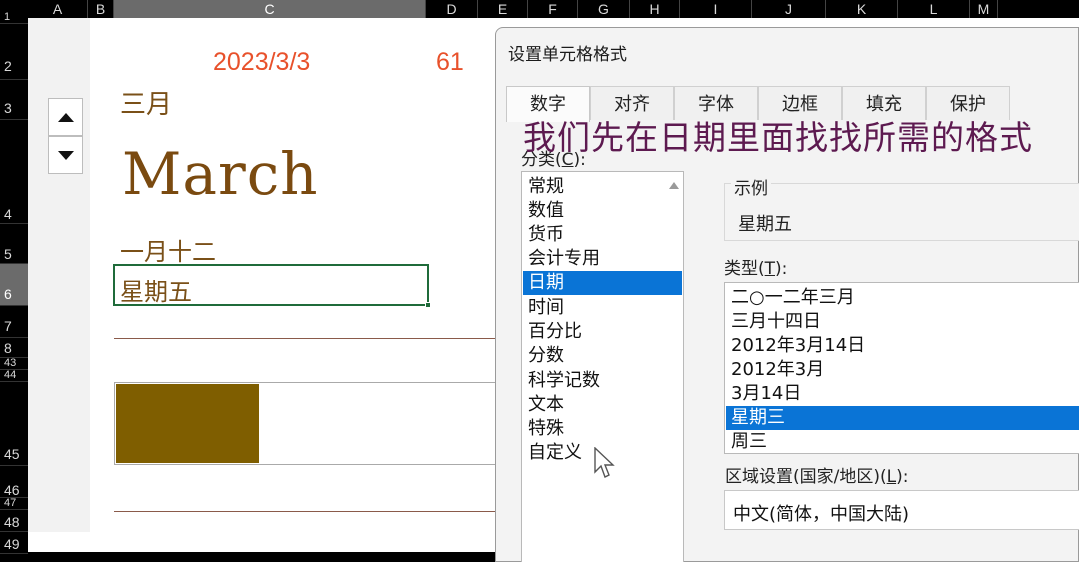 The image size is (1079, 562). Describe the element at coordinates (604, 9) in the screenshot. I see `column-G: G` at that location.